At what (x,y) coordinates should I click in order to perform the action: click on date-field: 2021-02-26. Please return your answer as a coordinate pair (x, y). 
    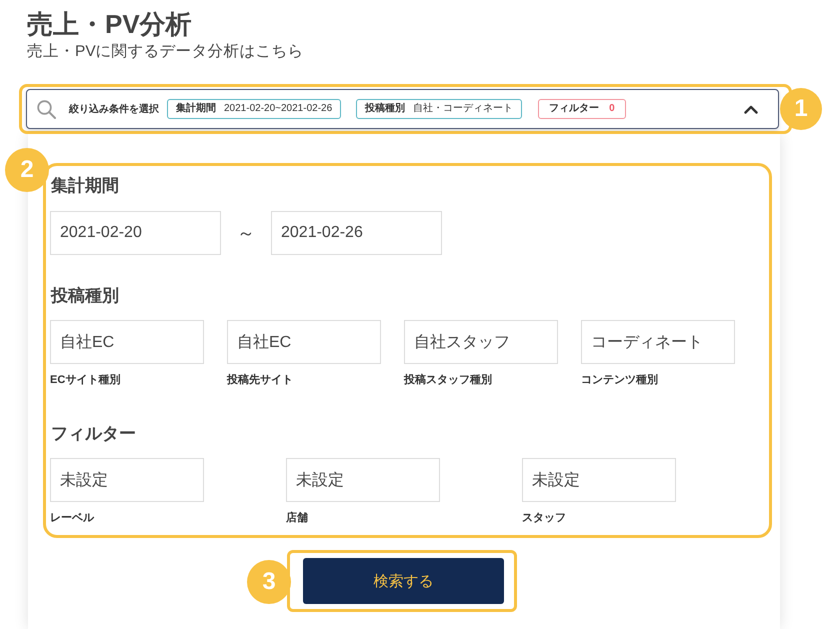
    Looking at the image, I should click on (356, 233).